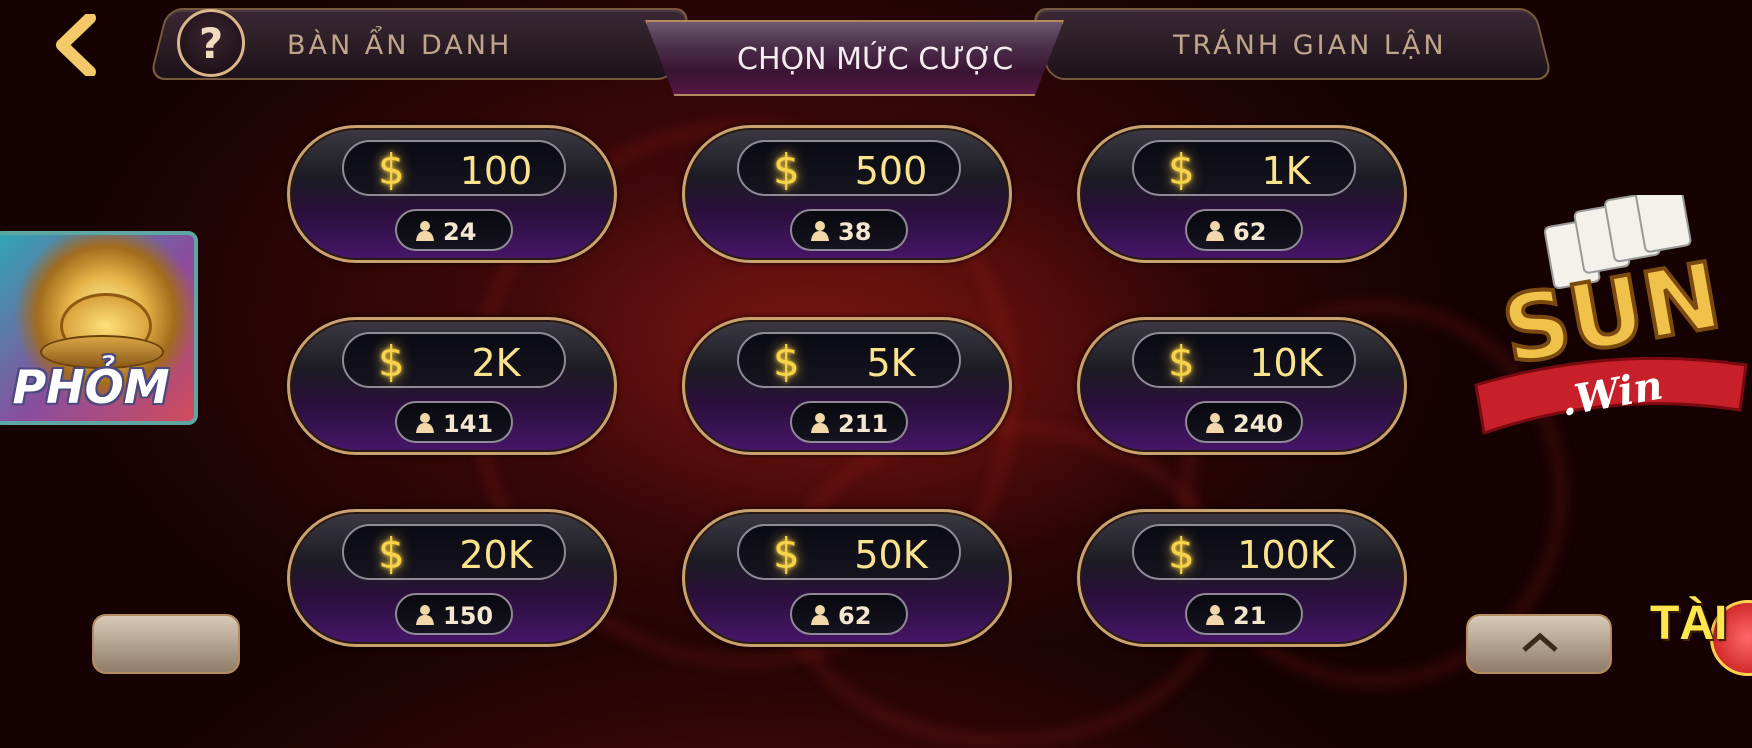  Describe the element at coordinates (166, 644) in the screenshot. I see `bottom-left-button` at that location.